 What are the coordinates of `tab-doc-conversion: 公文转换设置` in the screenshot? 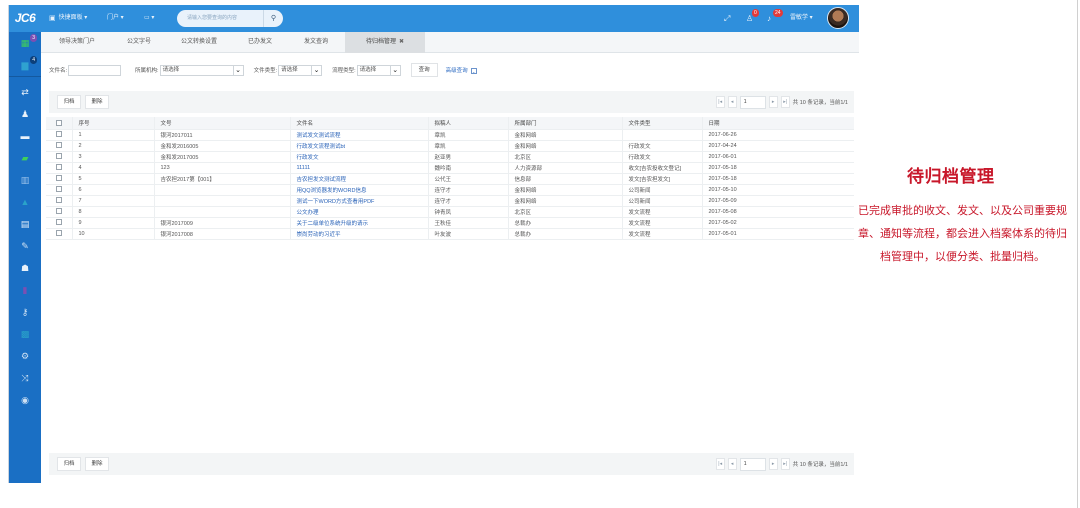 It's located at (199, 42).